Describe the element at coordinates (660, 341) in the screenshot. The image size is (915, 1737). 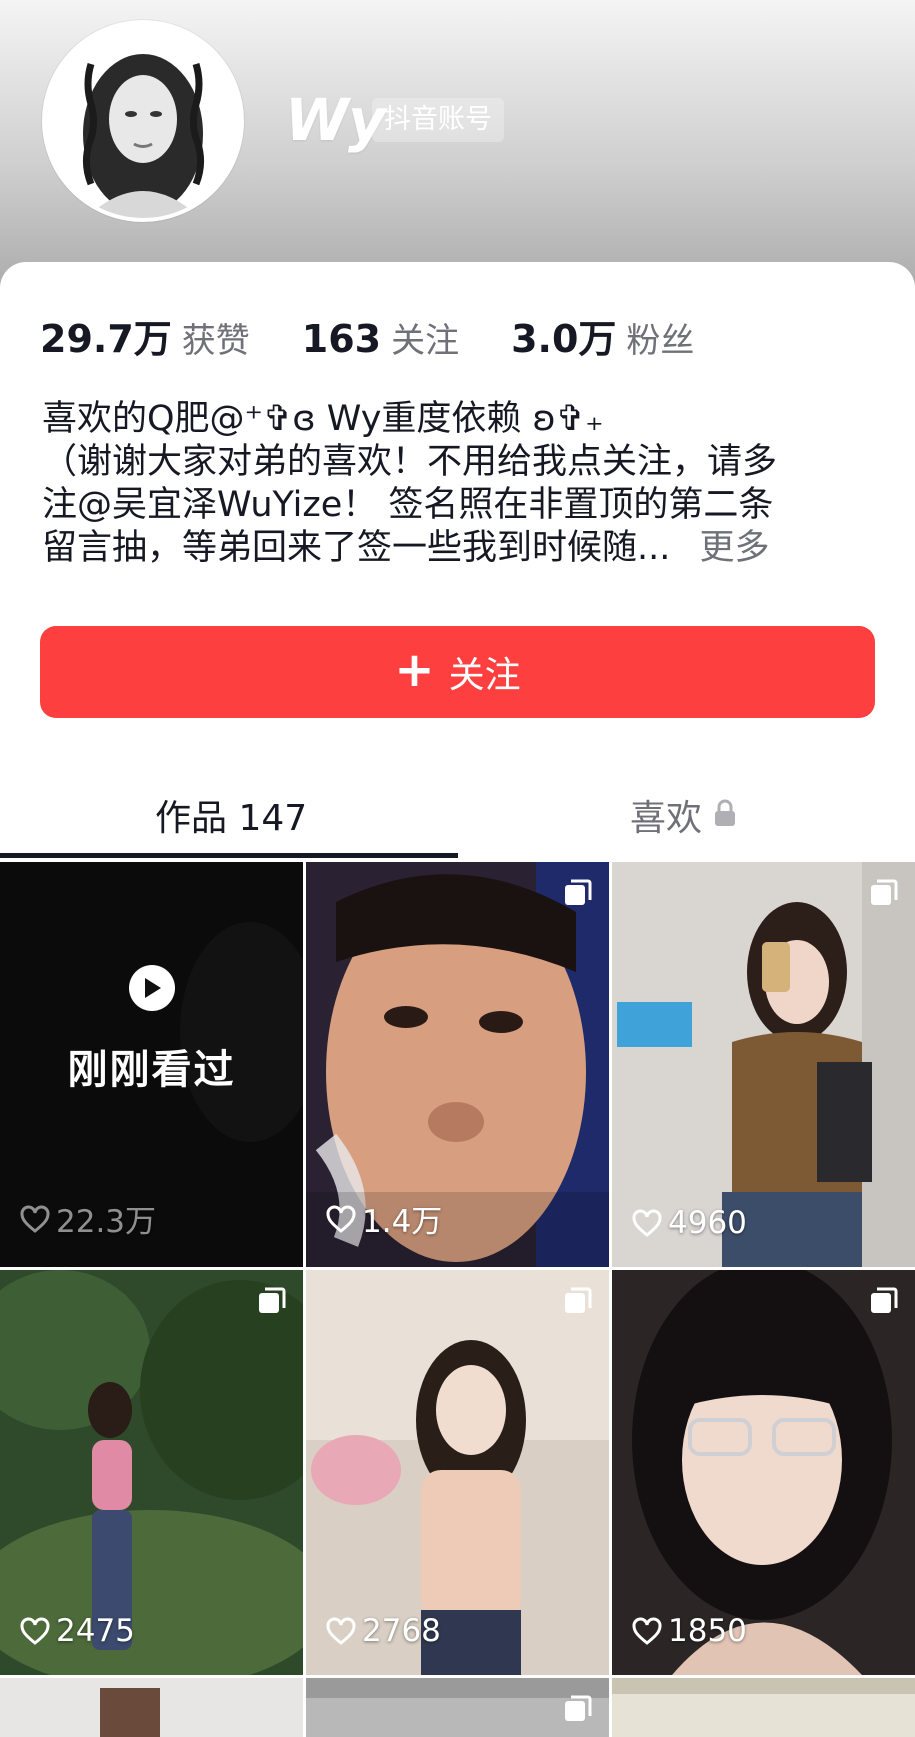
I see `stat-label: 粉丝` at that location.